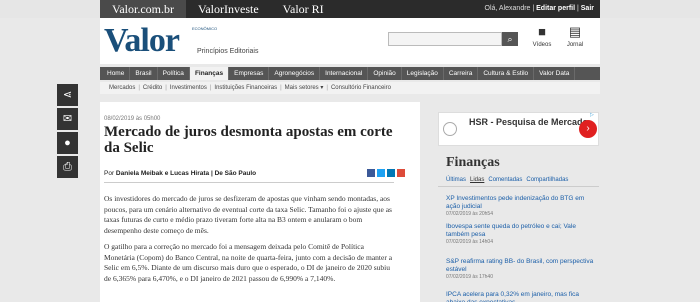  Describe the element at coordinates (227, 51) in the screenshot. I see `principios-editoriais-link: Princípios Editoriais` at that location.